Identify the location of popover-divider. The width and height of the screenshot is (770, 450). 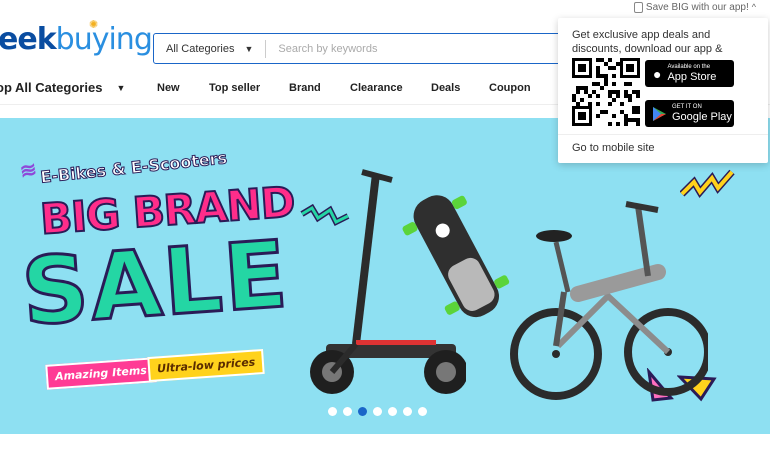
(663, 134).